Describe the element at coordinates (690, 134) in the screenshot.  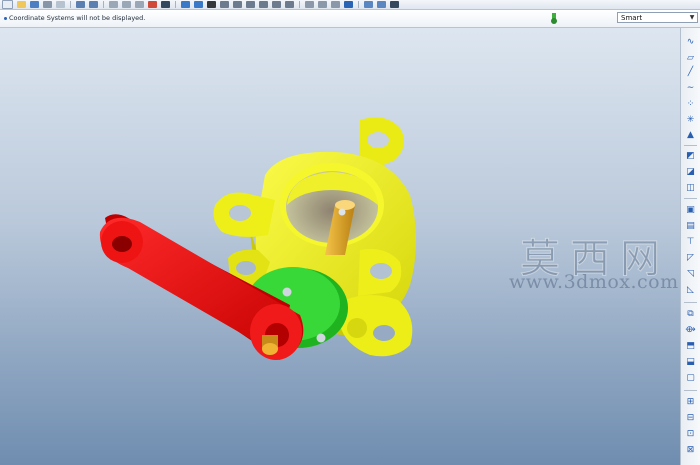
I see `analysis-icon: ▲` at that location.